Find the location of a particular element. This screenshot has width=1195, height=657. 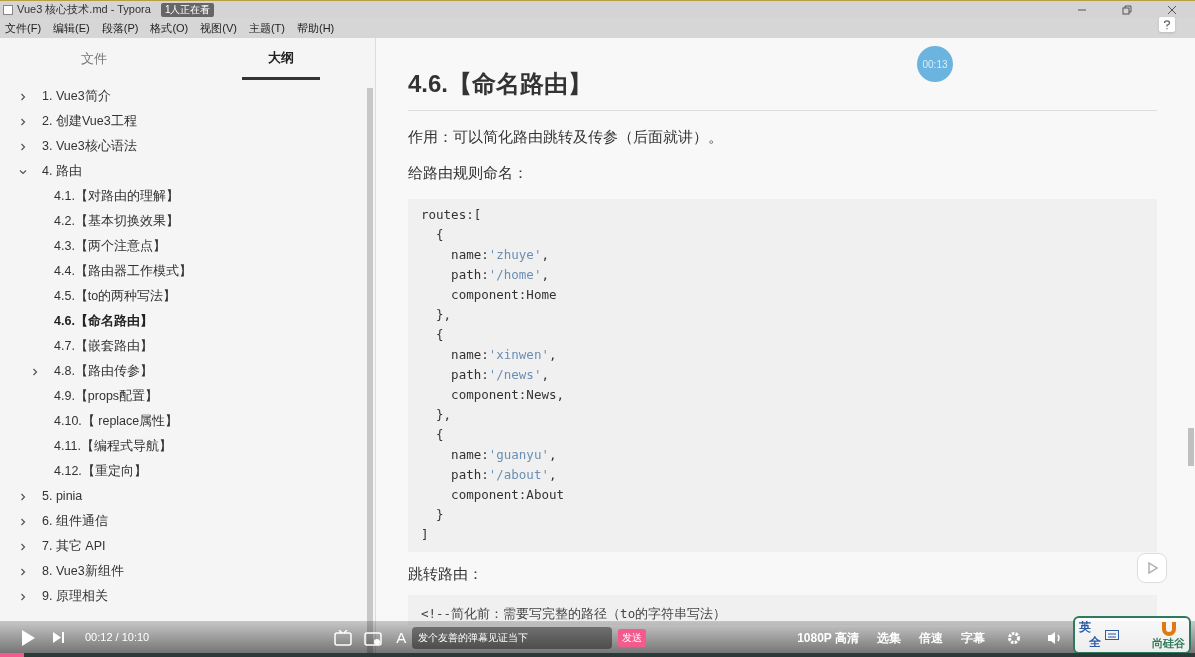

outline-item: 4.7.【嵌套路由】 is located at coordinates (103, 346).